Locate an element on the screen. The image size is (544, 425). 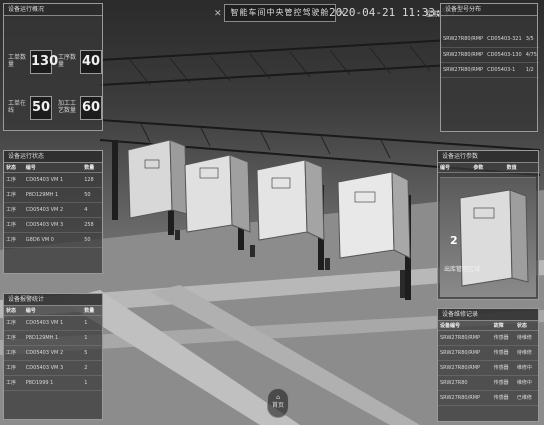
stats-panel-title: 设备运行概况 is located at coordinates (53, 10).